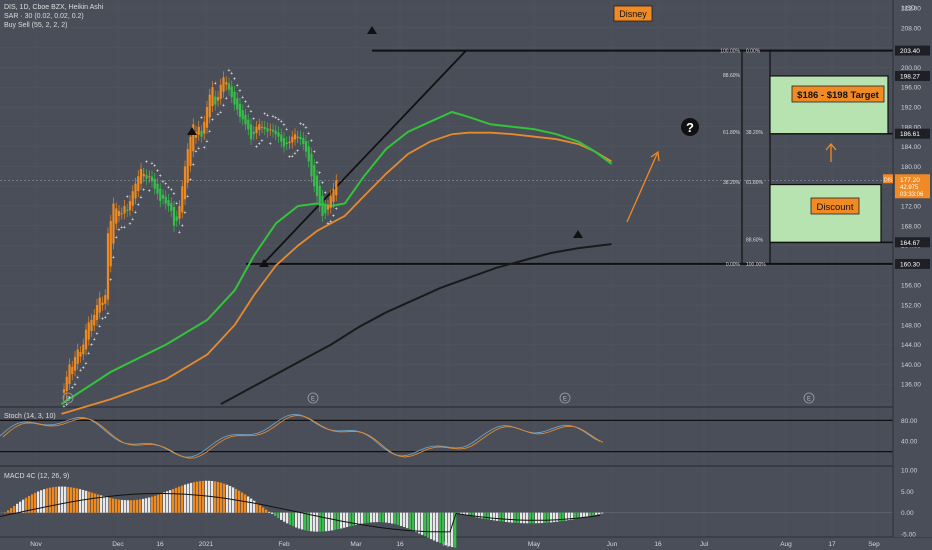 This screenshot has height=550, width=932. What do you see at coordinates (704, 544) in the screenshot?
I see `time-tick: Jul` at bounding box center [704, 544].